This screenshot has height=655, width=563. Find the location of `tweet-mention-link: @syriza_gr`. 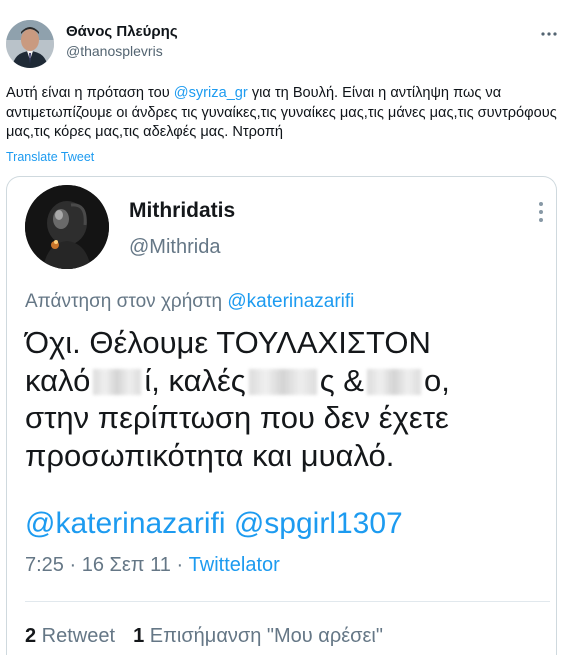

tweet-mention-link: @syriza_gr is located at coordinates (211, 93).